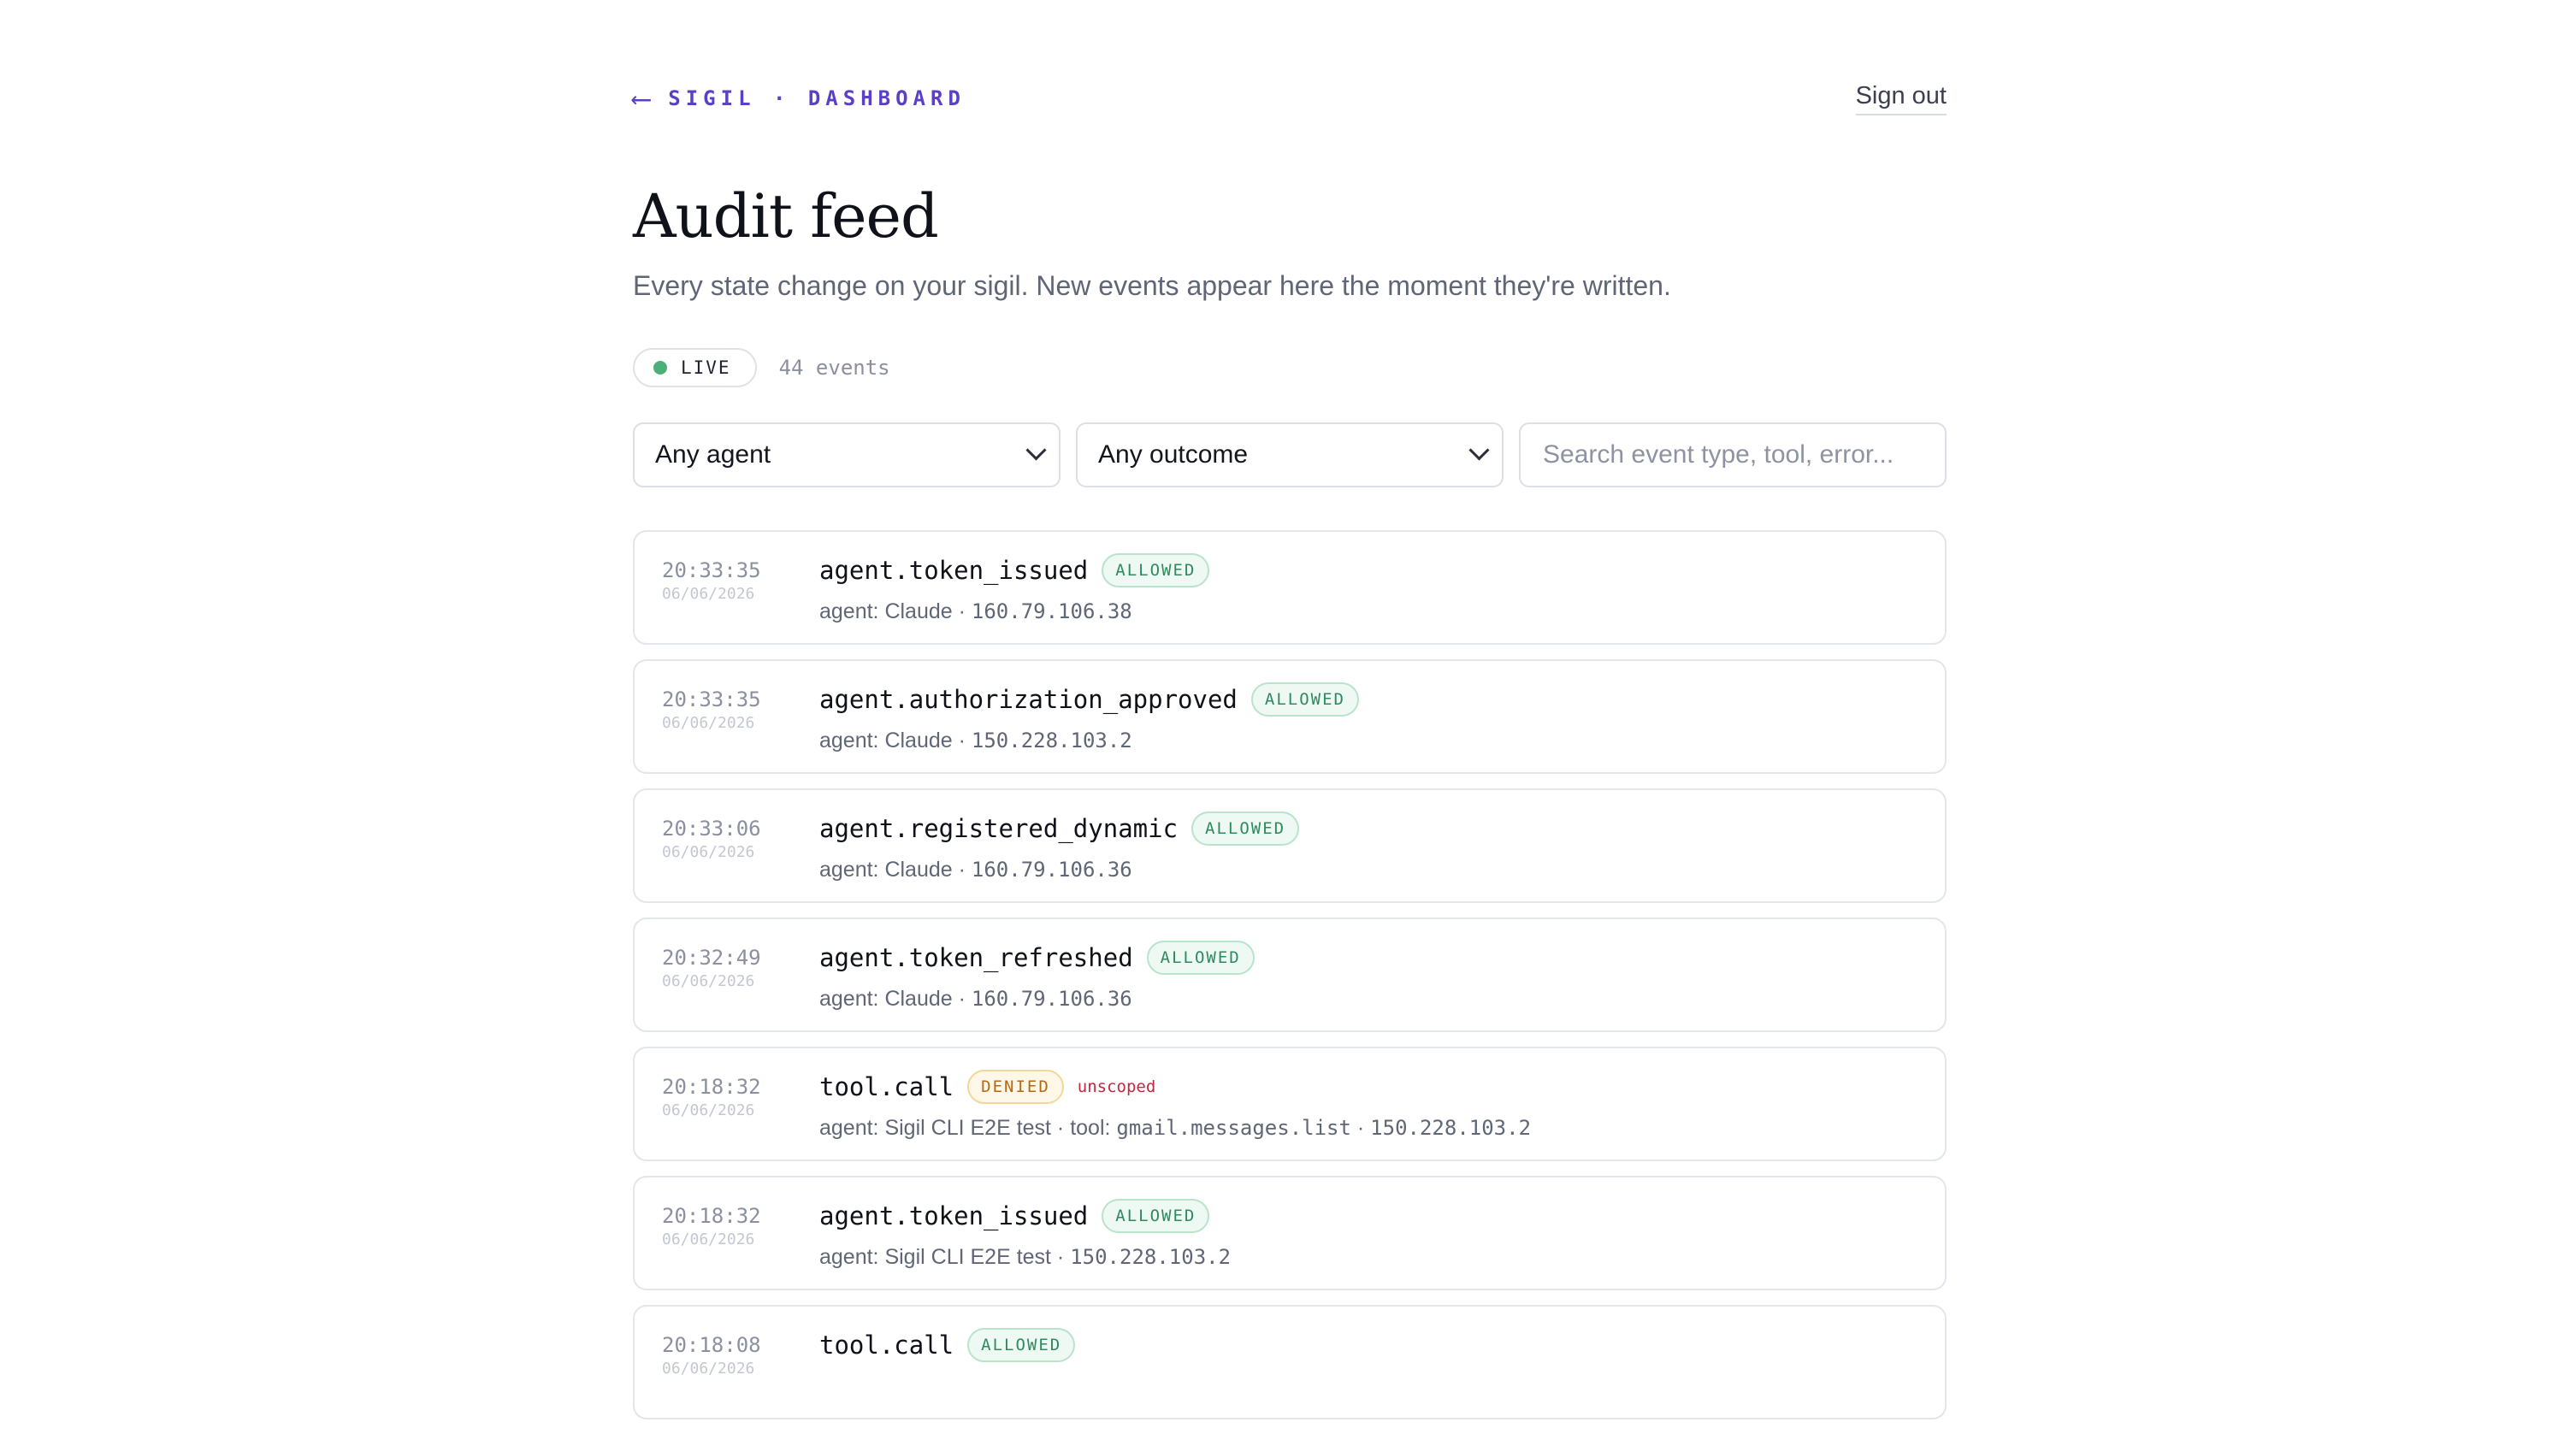  Describe the element at coordinates (1290, 1362) in the screenshot. I see `event-row: 20:18:08 06/06/2026 tool.call ALLOWED` at that location.